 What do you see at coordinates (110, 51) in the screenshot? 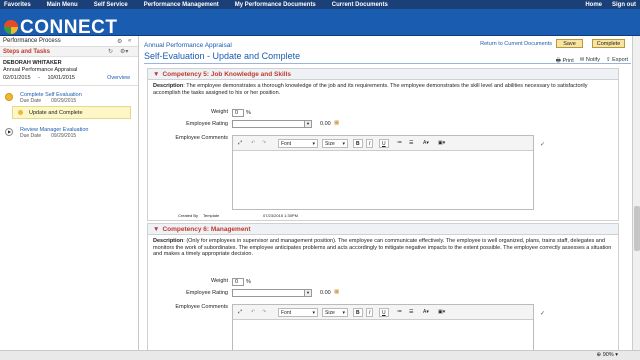
I see `refresh-icon: ↻` at bounding box center [110, 51].